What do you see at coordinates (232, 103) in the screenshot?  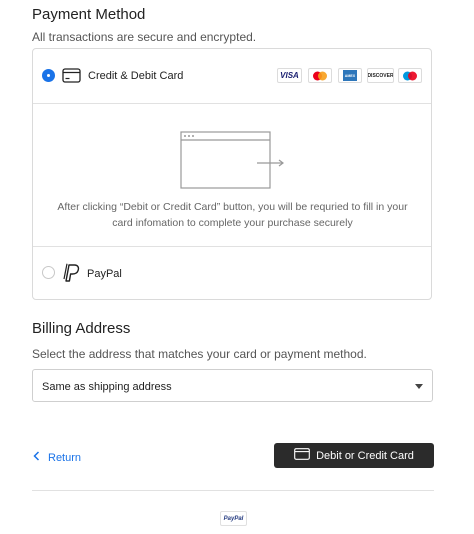 I see `card-option-divider` at bounding box center [232, 103].